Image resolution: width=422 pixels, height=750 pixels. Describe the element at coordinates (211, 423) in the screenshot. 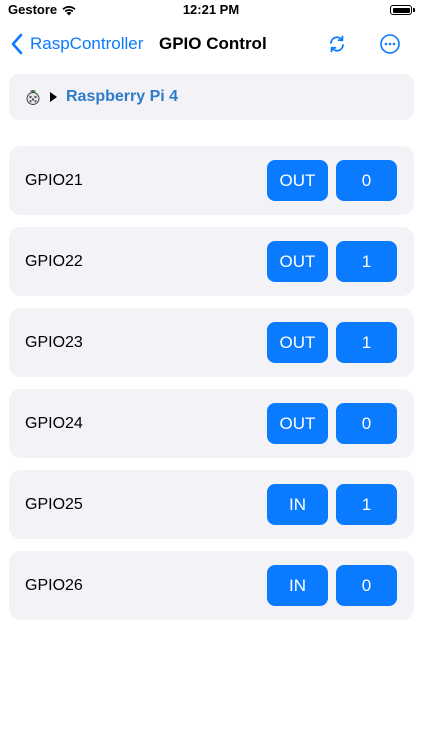

I see `gpio-row: GPIO24 OUT 0` at that location.